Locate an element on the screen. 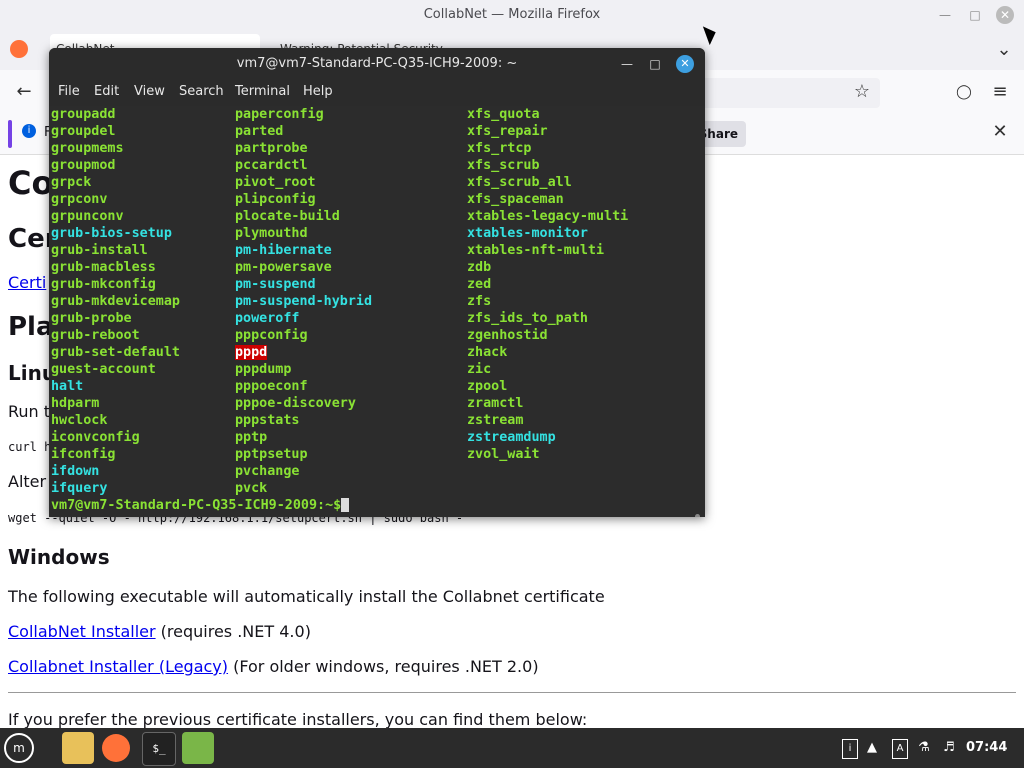  terminal-titlebar: vm7@vm7-Standard-PC-Q35-ICH9-2009: ~ is located at coordinates (377, 64).